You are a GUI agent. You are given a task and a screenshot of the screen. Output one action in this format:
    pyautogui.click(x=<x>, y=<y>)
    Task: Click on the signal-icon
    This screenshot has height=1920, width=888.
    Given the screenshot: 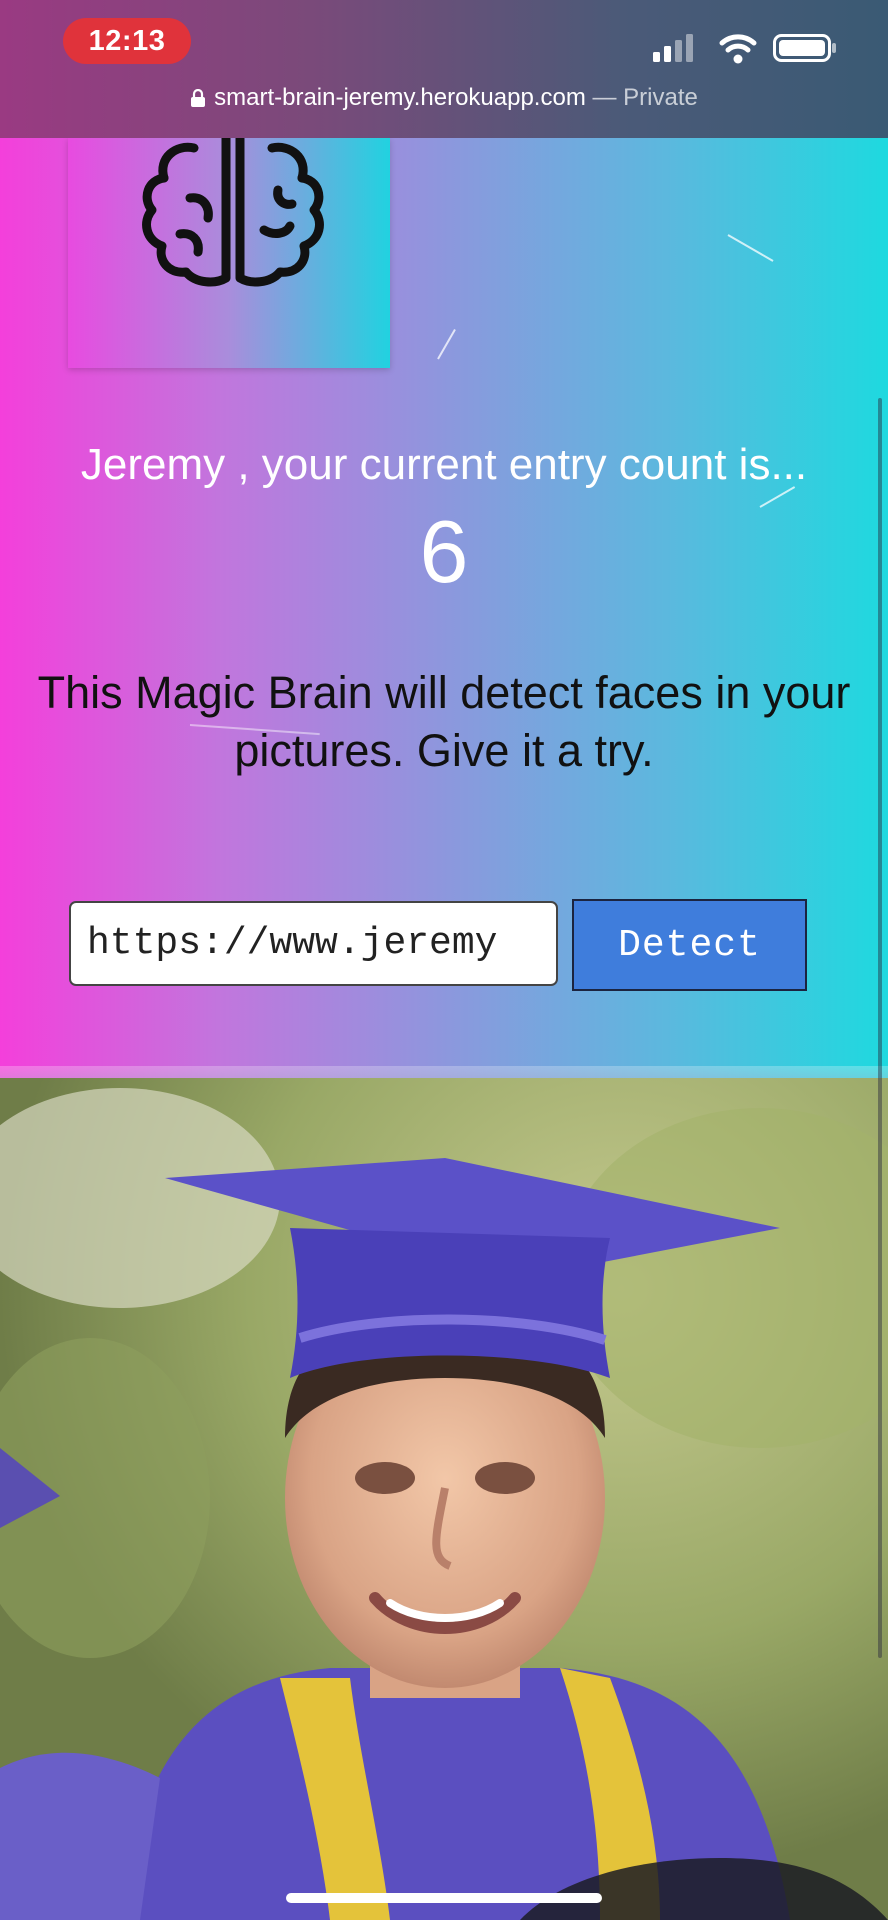 What is the action you would take?
    pyautogui.click(x=673, y=48)
    